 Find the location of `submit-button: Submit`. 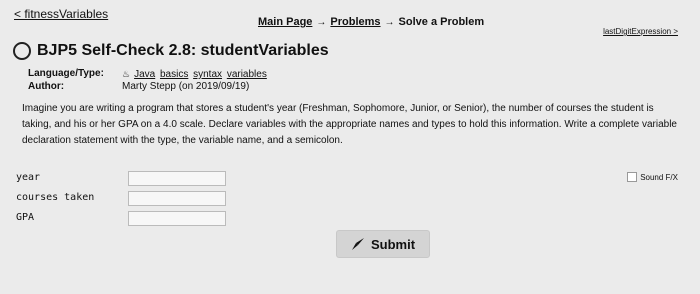

submit-button: Submit is located at coordinates (383, 244).